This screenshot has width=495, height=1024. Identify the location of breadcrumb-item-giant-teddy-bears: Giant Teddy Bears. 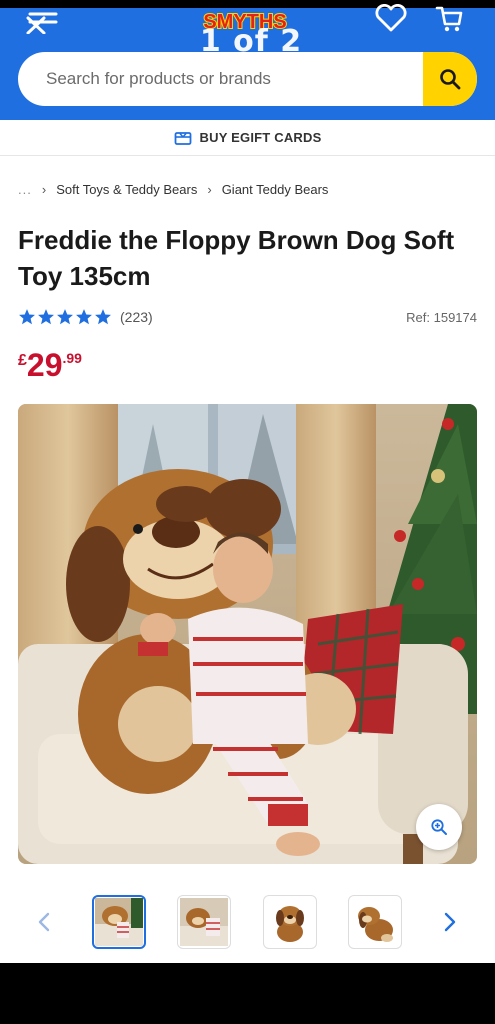
(275, 189).